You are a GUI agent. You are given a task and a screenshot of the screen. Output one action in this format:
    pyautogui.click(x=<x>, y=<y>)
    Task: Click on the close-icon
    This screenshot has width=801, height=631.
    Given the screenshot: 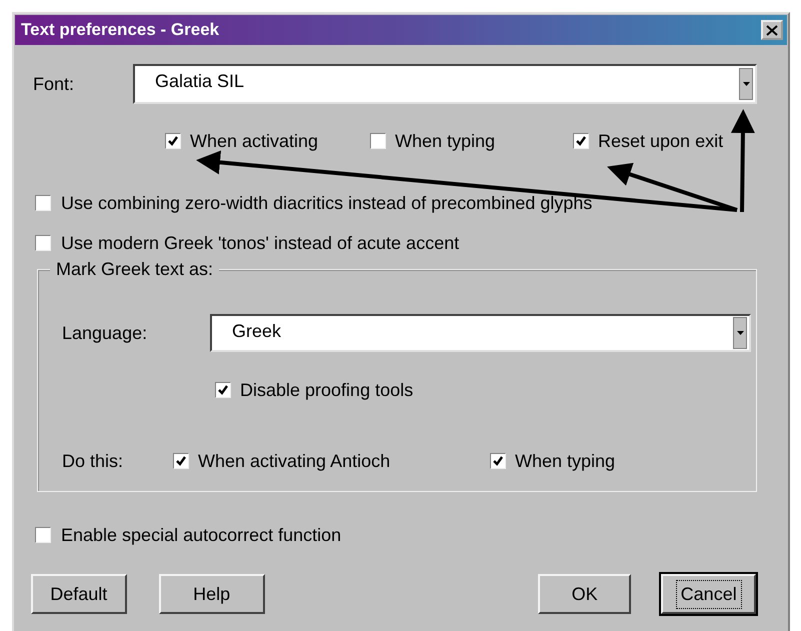 What is the action you would take?
    pyautogui.click(x=772, y=30)
    